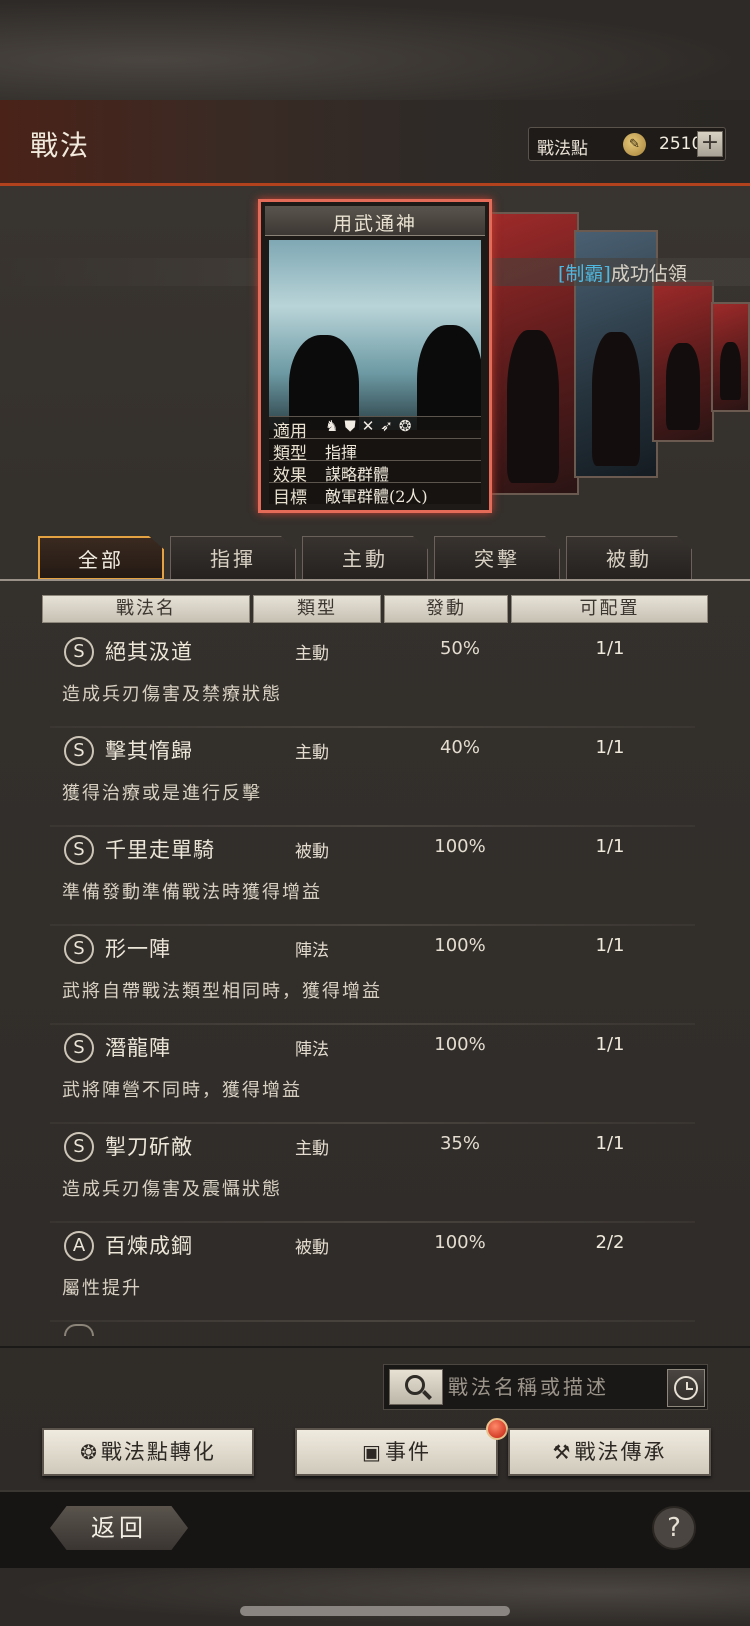 This screenshot has height=1626, width=750. What do you see at coordinates (375, 1347) in the screenshot?
I see `list-bottom-divider` at bounding box center [375, 1347].